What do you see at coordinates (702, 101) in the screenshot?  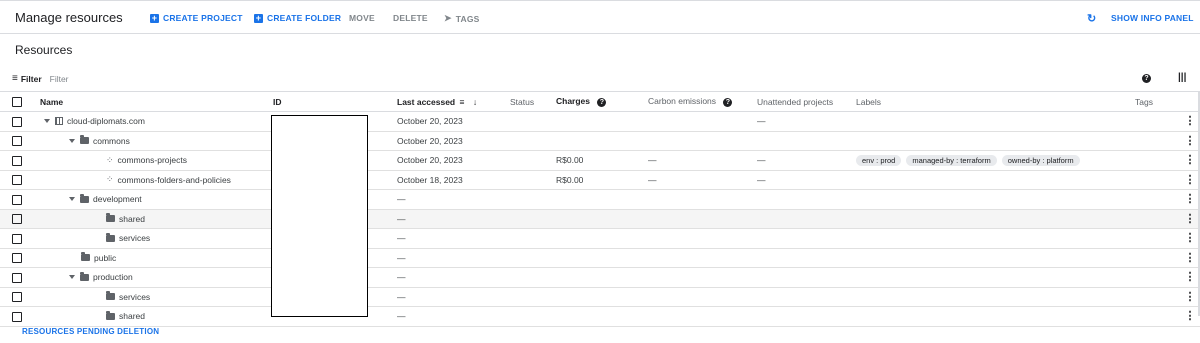 I see `col-carbon: Carbon emissions ?` at bounding box center [702, 101].